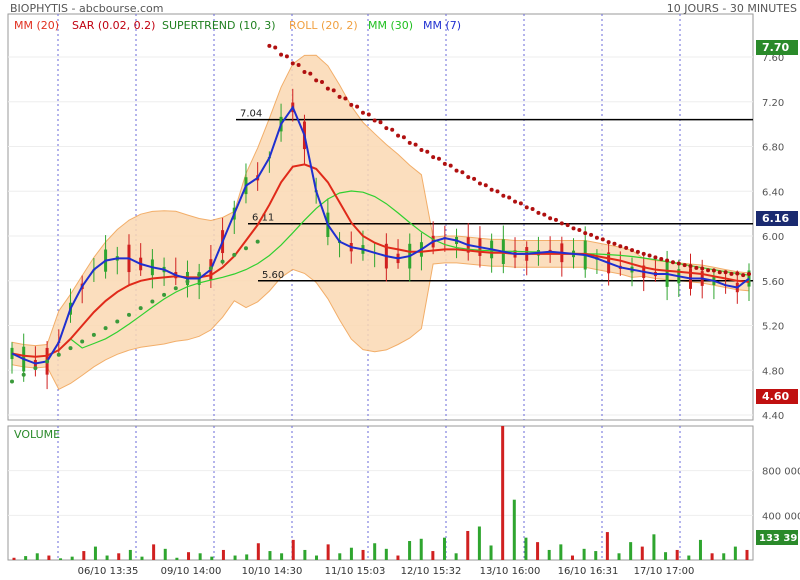  What do you see at coordinates (775, 47) in the screenshot?
I see `badge-high-text: 7.70` at bounding box center [775, 47].